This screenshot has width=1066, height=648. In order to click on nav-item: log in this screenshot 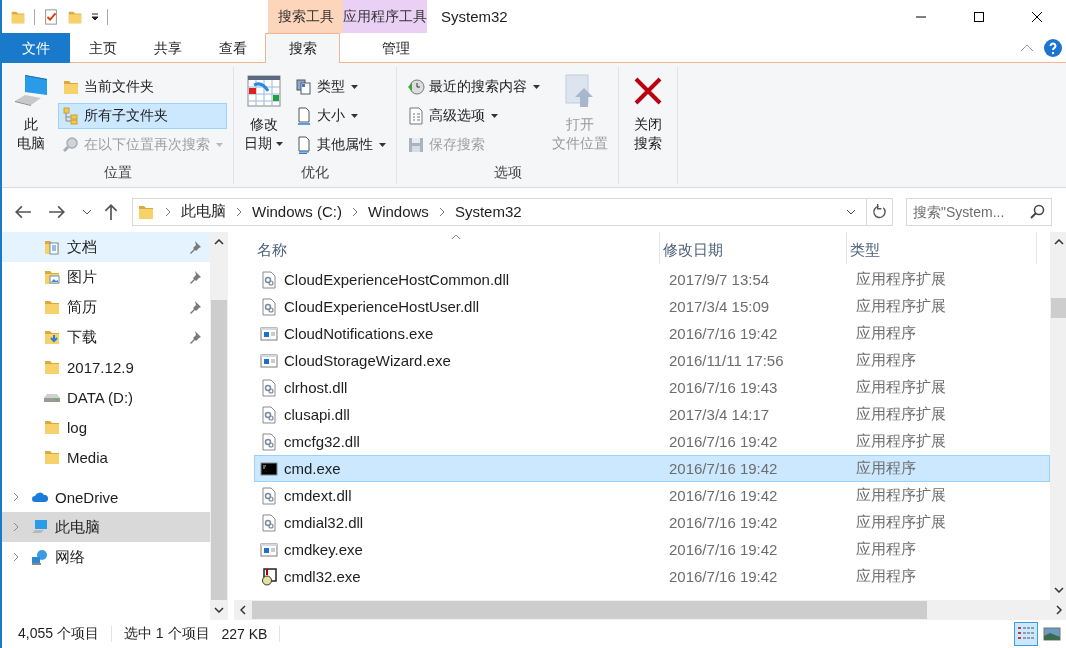, I will do `click(106, 427)`.